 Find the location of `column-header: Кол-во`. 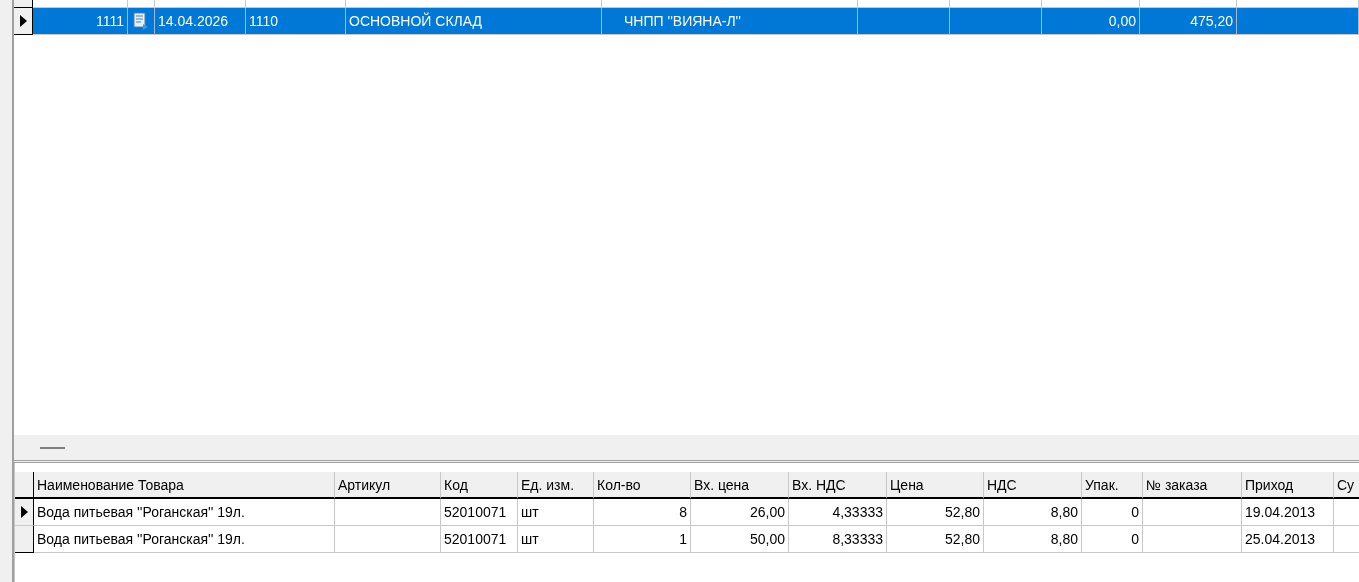

column-header: Кол-во is located at coordinates (642, 485).